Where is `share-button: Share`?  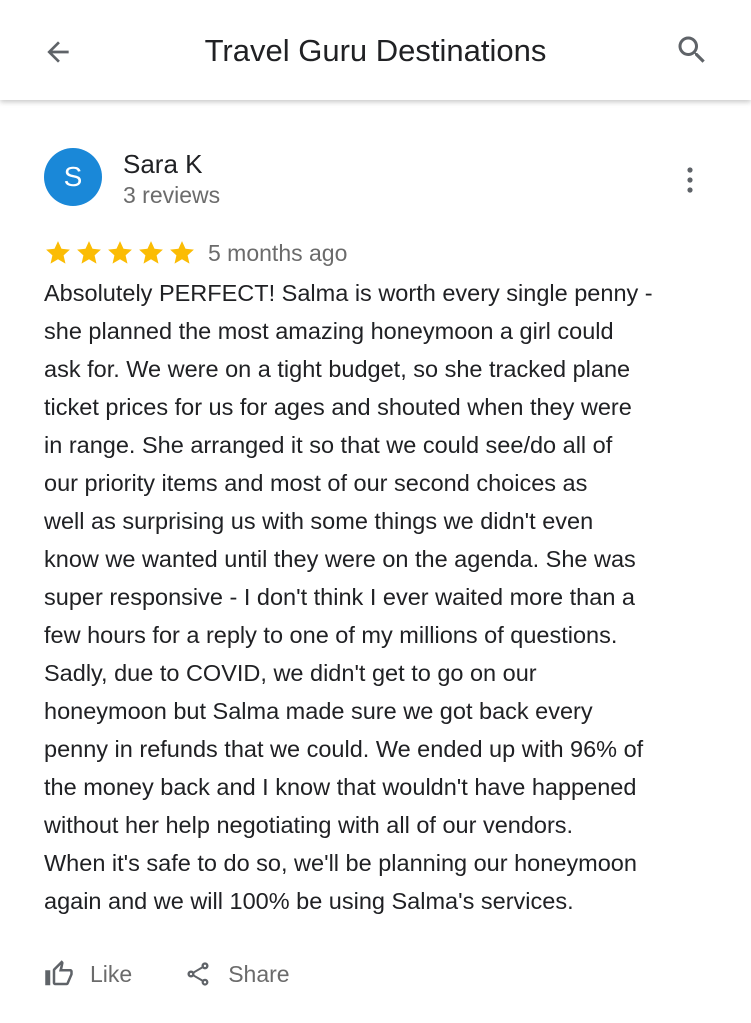 share-button: Share is located at coordinates (237, 974).